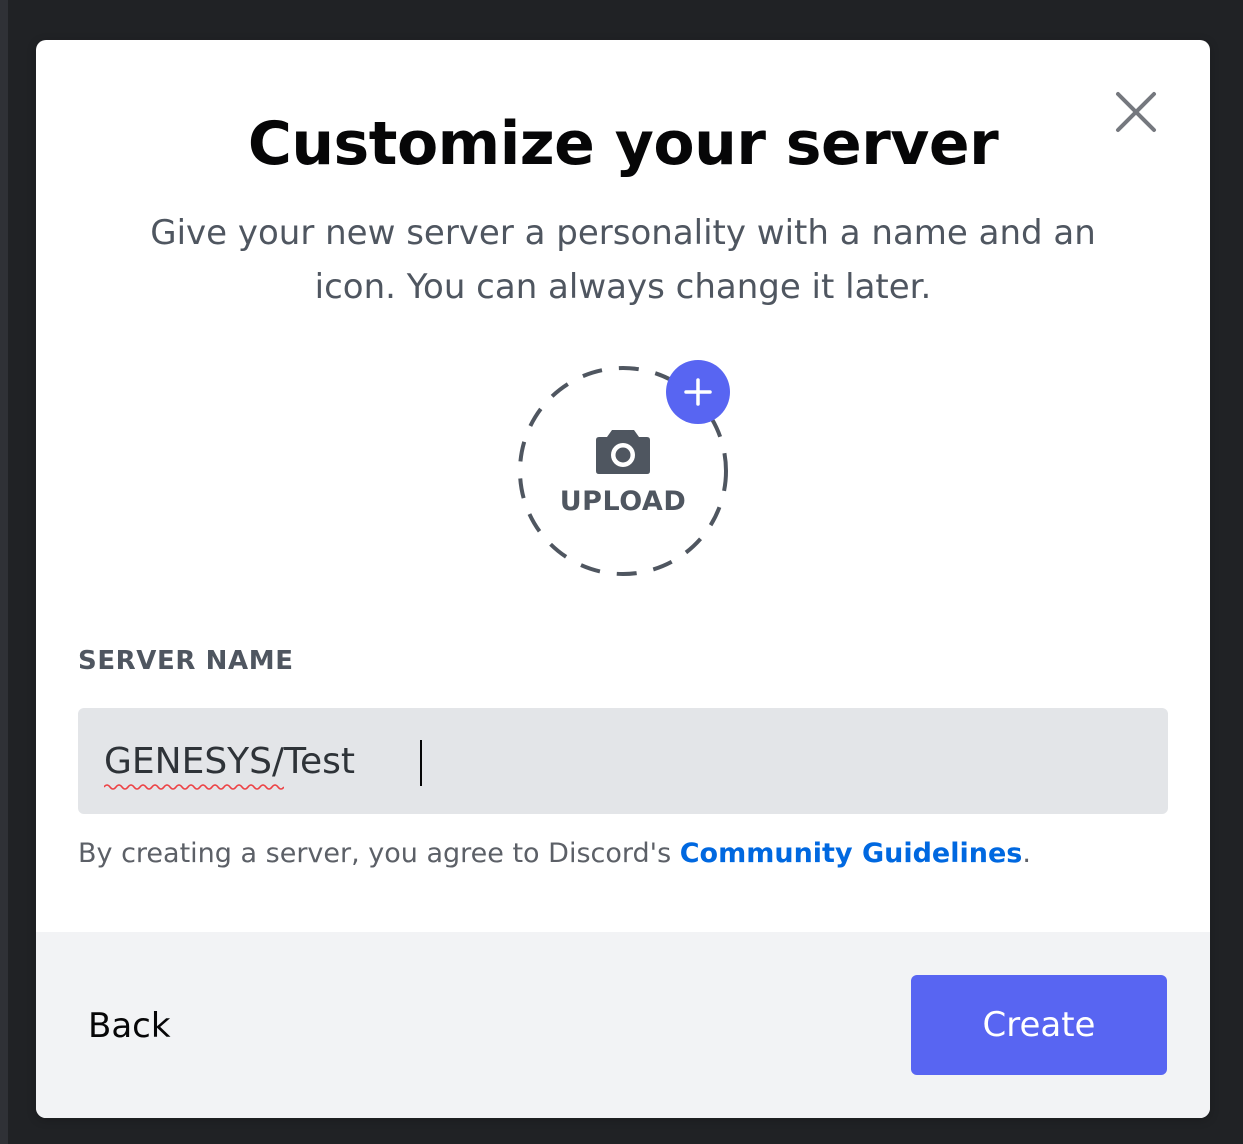 Image resolution: width=1243 pixels, height=1144 pixels. What do you see at coordinates (1039, 1025) in the screenshot?
I see `create-button: Create` at bounding box center [1039, 1025].